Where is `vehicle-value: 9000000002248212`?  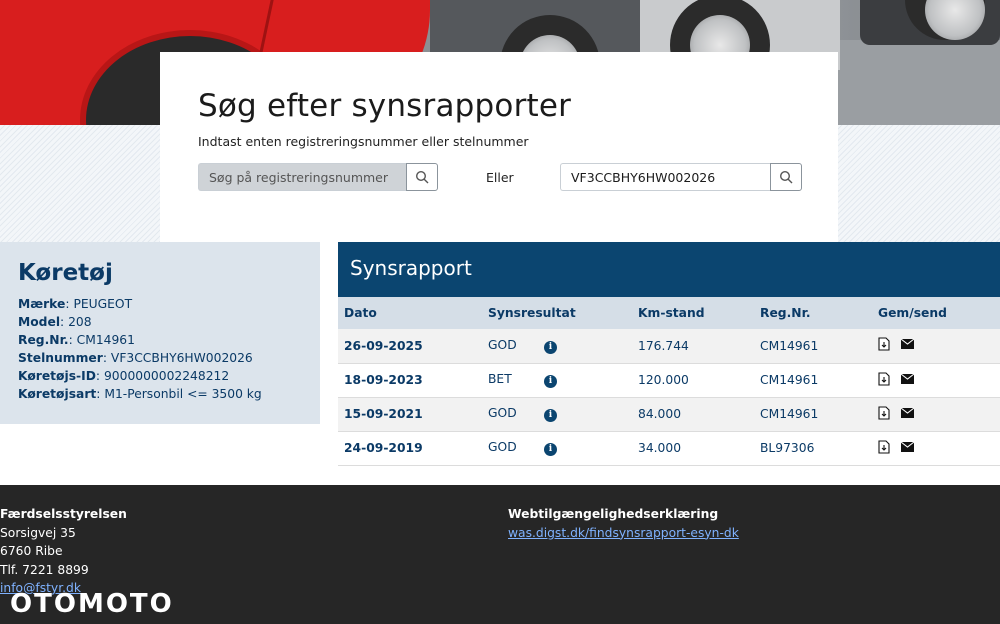
vehicle-value: 9000000002248212 is located at coordinates (166, 376).